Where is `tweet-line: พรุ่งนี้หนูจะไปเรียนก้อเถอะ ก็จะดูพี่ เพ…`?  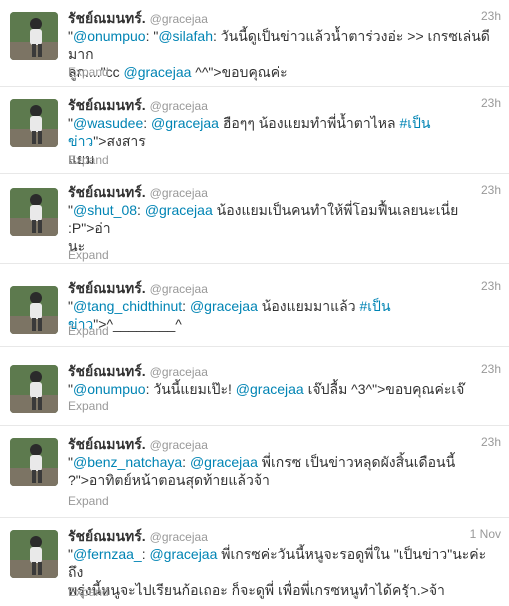
tweet-line: พรุ่งนี้หนูจะไปเรียนก้อเถอะ ก็จะดูพี่ เพ… is located at coordinates (284, 590).